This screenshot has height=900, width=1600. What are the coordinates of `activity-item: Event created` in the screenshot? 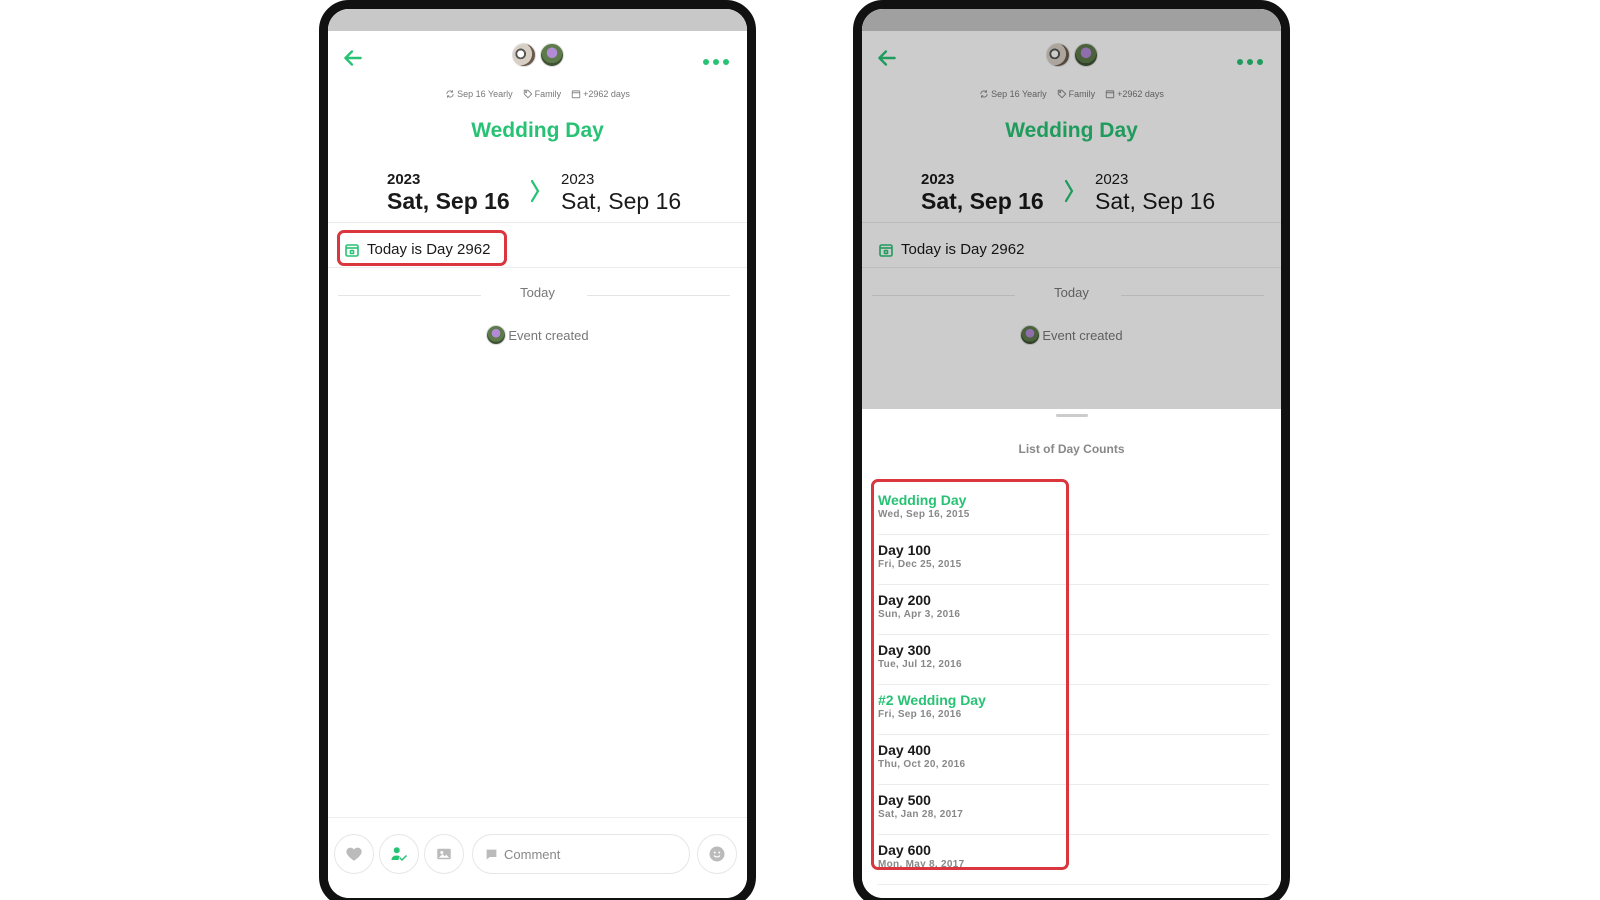 It's located at (537, 335).